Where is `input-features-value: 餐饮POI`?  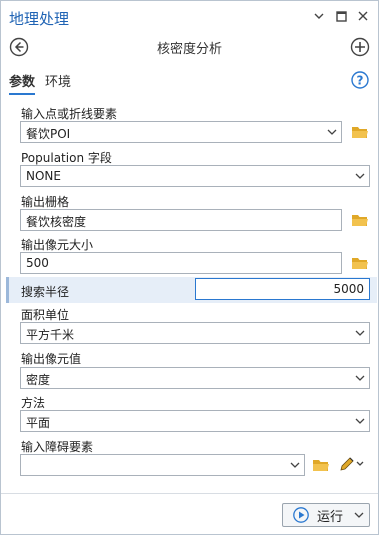
input-features-value: 餐饮POI is located at coordinates (48, 134).